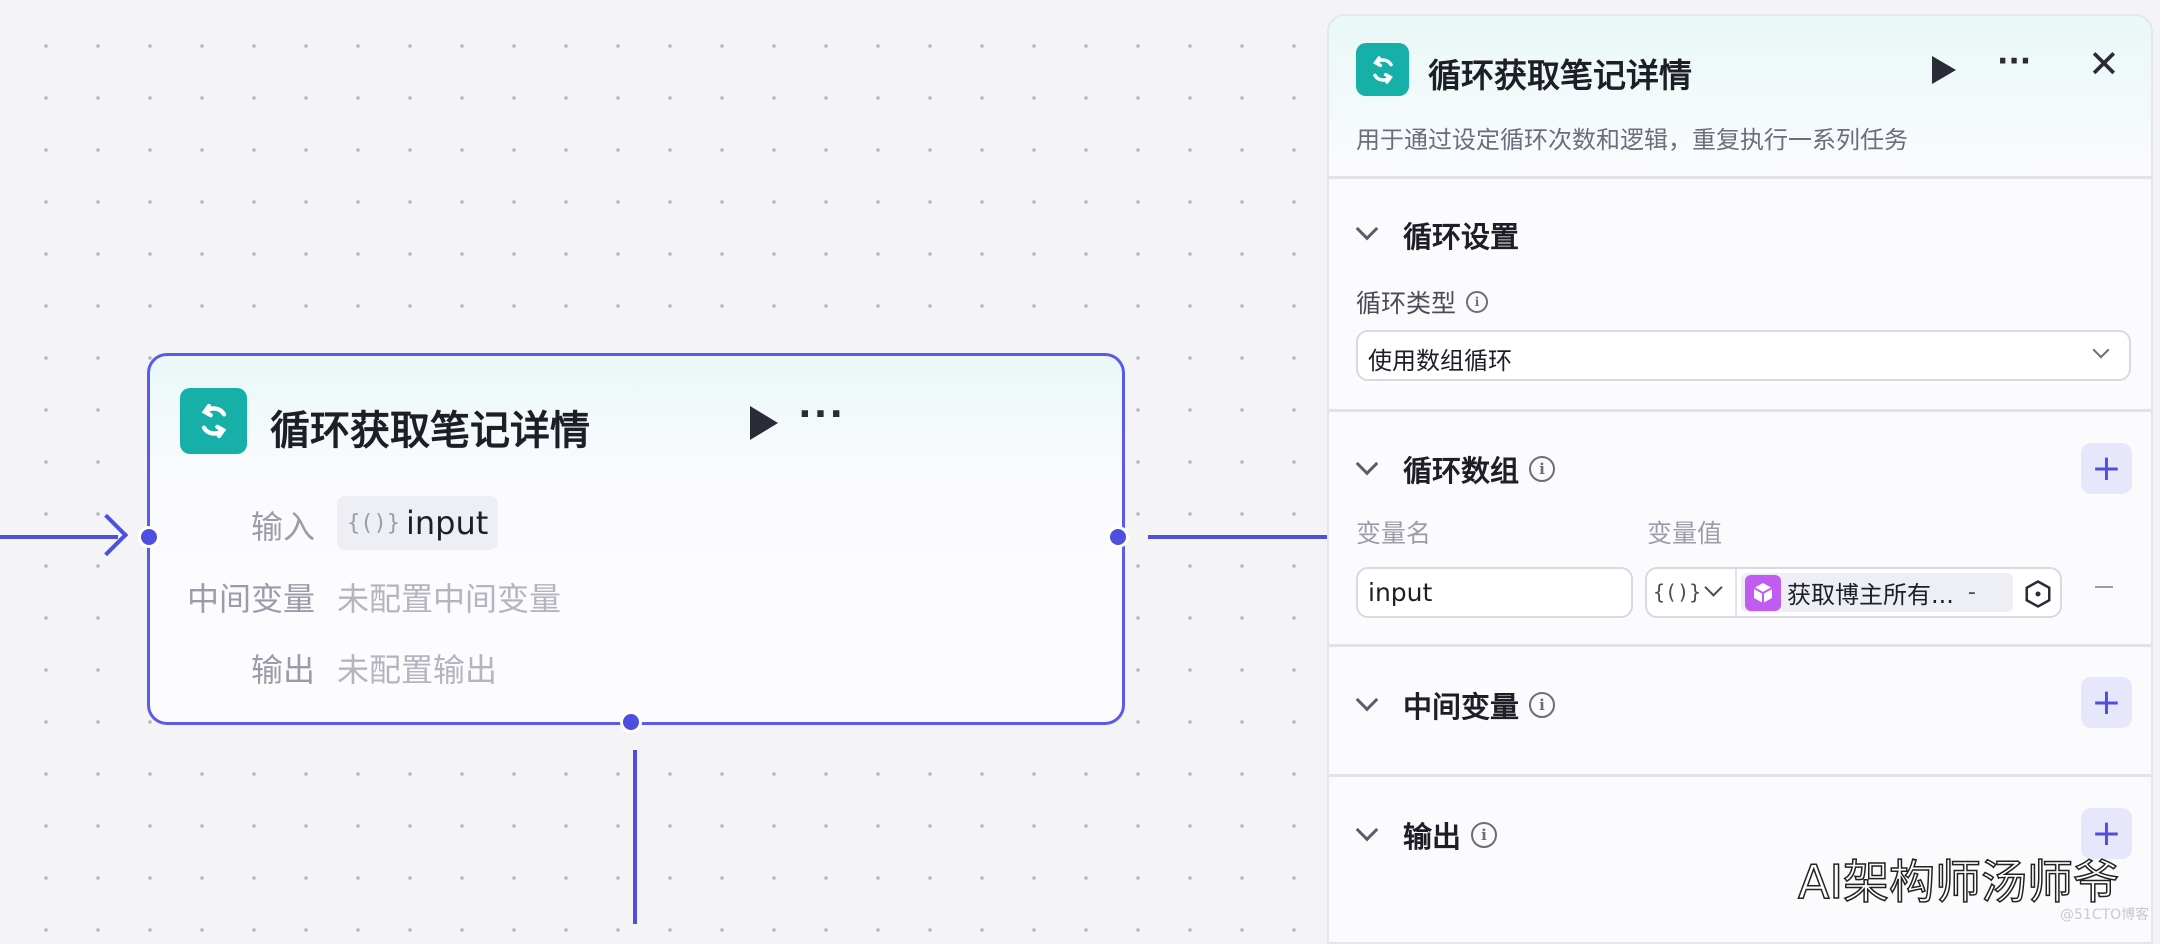 The height and width of the screenshot is (944, 2160). I want to click on section-title: 输出, so click(1432, 837).